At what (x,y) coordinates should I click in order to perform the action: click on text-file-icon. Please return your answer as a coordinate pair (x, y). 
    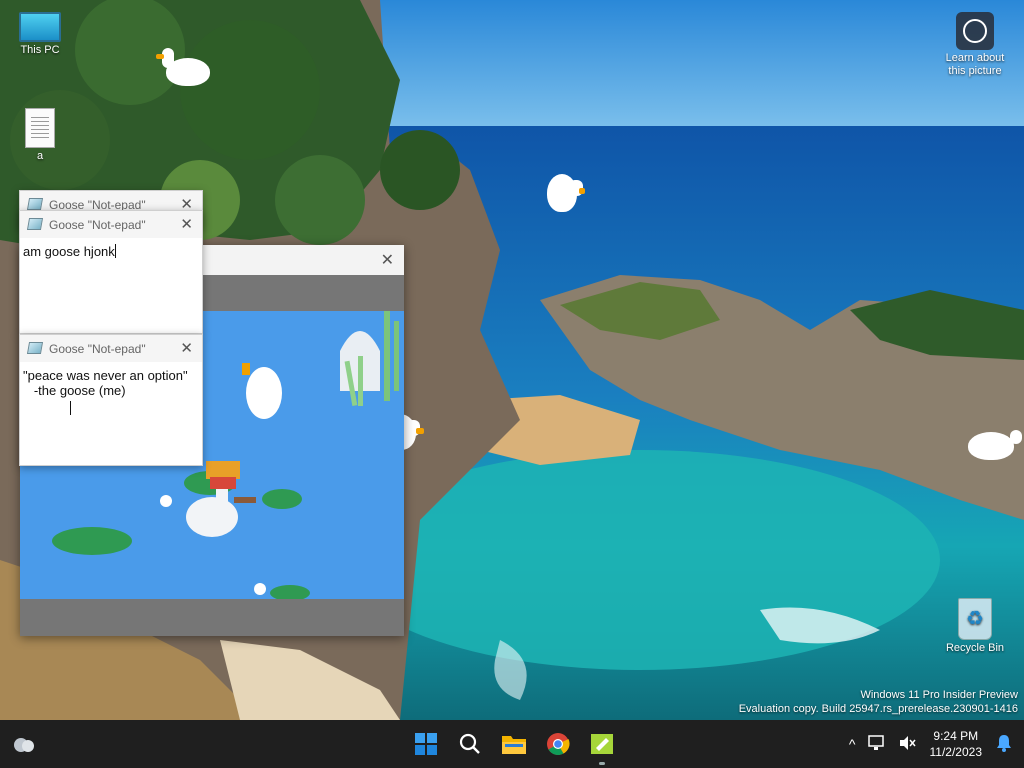
    Looking at the image, I should click on (40, 128).